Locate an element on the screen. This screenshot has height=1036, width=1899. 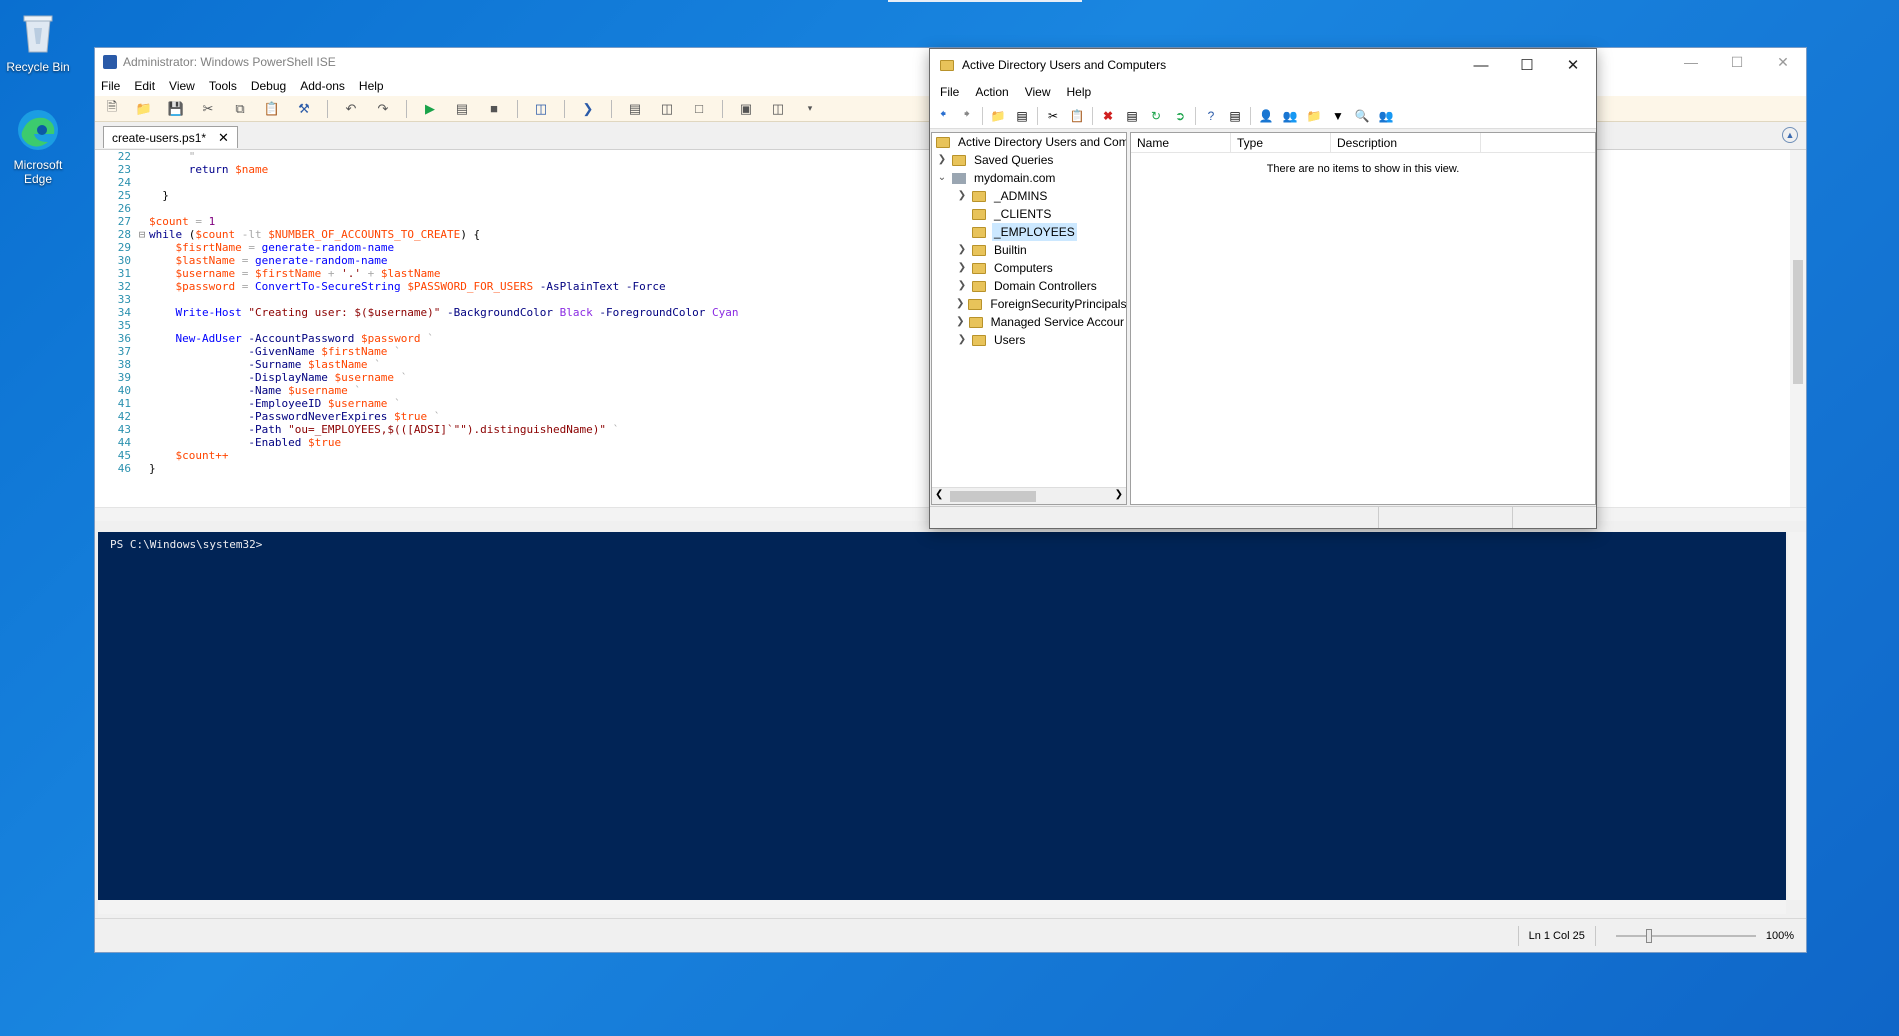
ise-menu-view: View is located at coordinates (182, 86).